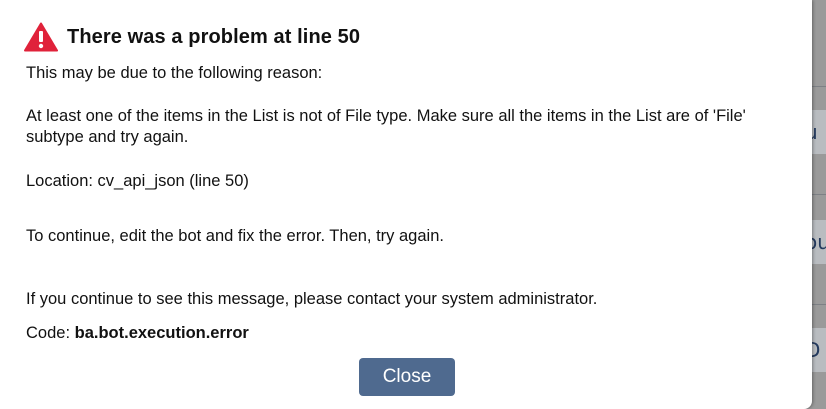 The width and height of the screenshot is (826, 409). I want to click on dialog-title: There was a problem at line 50, so click(214, 36).